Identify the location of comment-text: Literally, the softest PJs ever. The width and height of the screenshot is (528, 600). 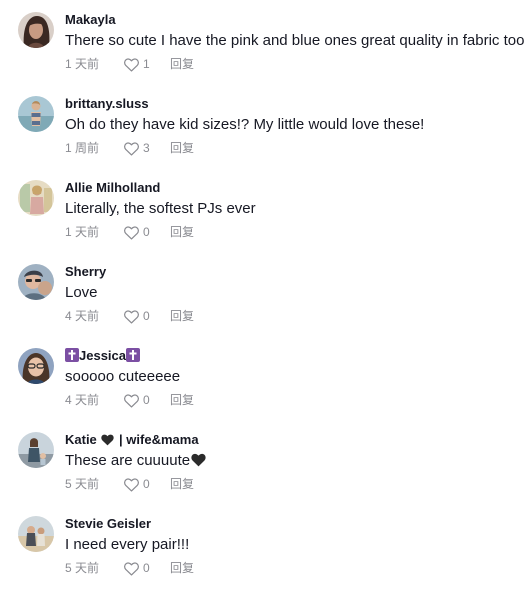
(160, 208).